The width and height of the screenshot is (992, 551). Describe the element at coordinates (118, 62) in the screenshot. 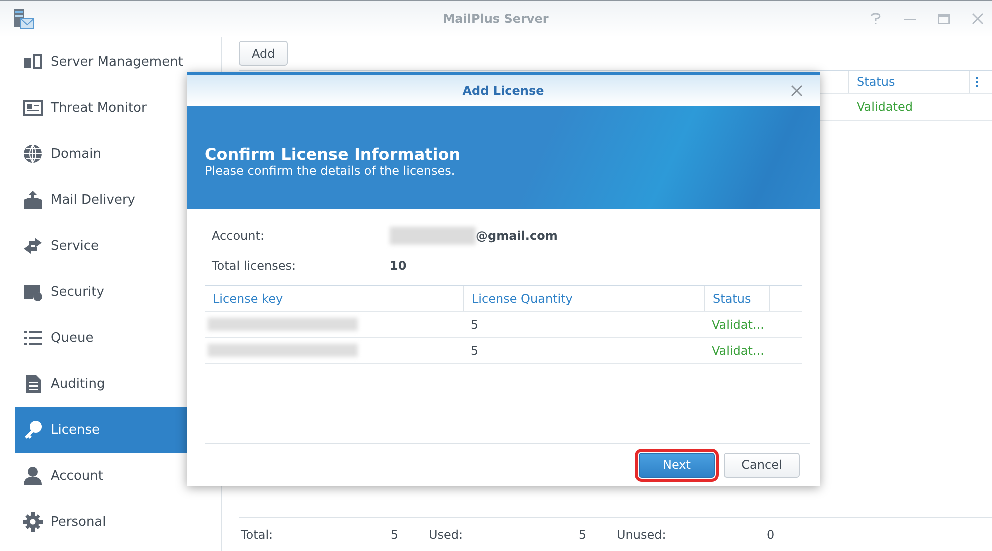

I see `sidebar-item: Server Management` at that location.